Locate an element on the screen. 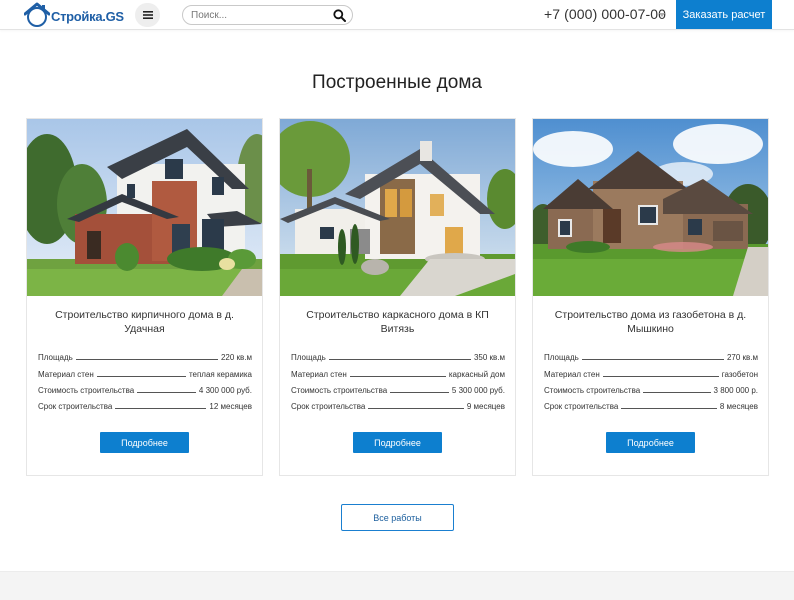 The height and width of the screenshot is (600, 794). footer-band is located at coordinates (397, 585).